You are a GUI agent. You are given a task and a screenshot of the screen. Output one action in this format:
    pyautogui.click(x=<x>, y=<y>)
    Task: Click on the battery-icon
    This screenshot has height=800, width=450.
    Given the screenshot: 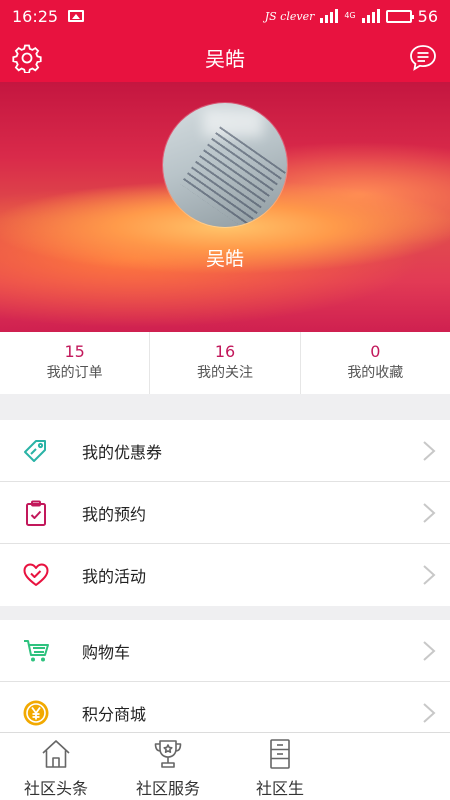 What is the action you would take?
    pyautogui.click(x=399, y=16)
    